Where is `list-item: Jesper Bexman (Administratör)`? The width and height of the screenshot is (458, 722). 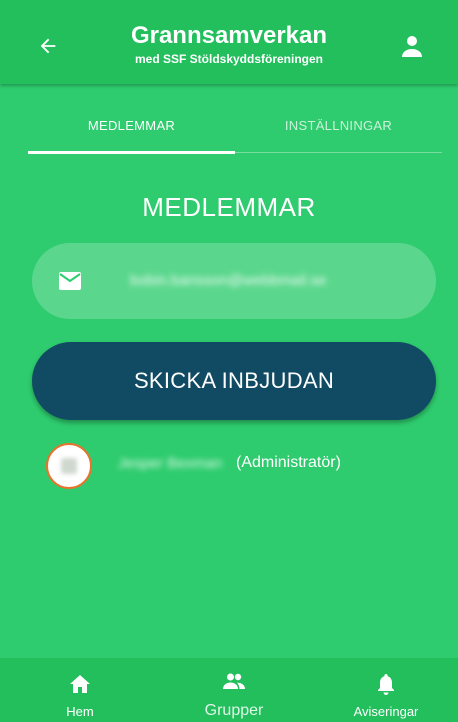
list-item: Jesper Bexman (Administratör) is located at coordinates (236, 467).